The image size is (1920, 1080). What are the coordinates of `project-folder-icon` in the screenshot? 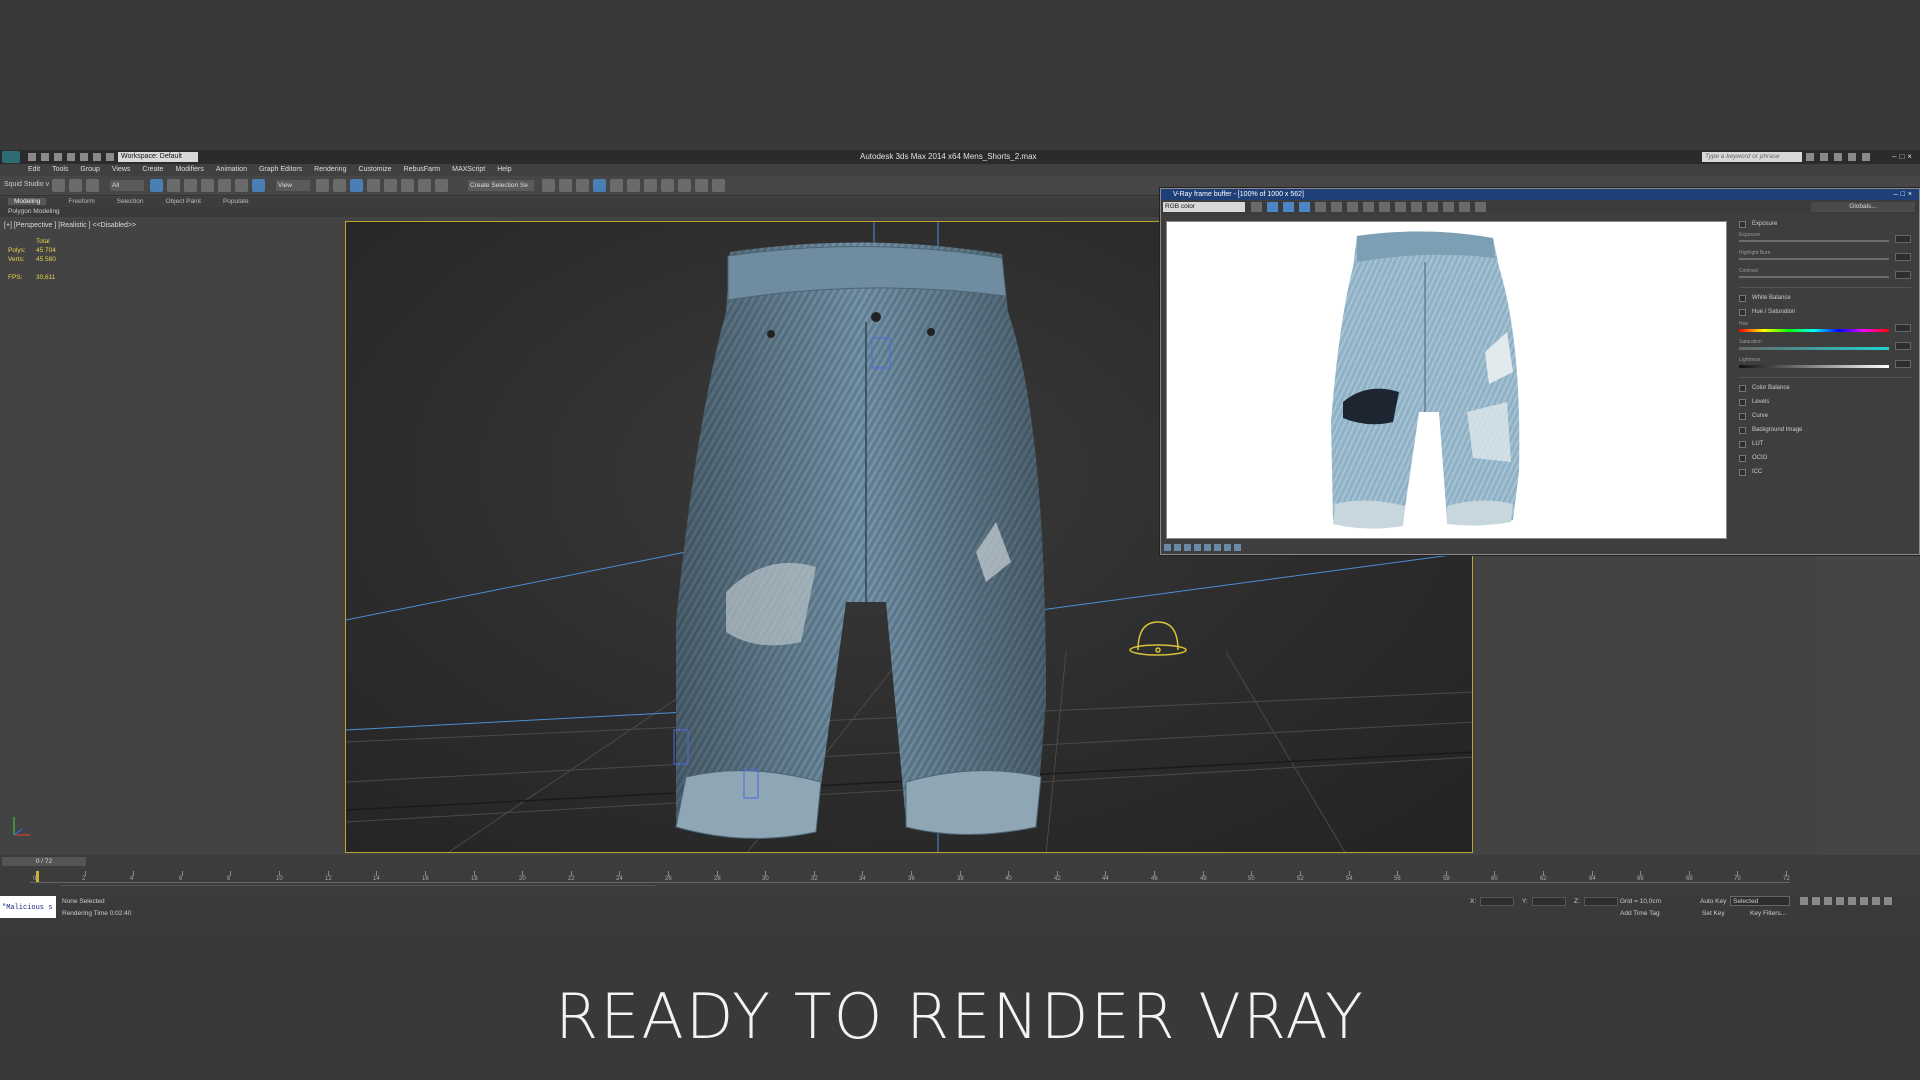 It's located at (97, 157).